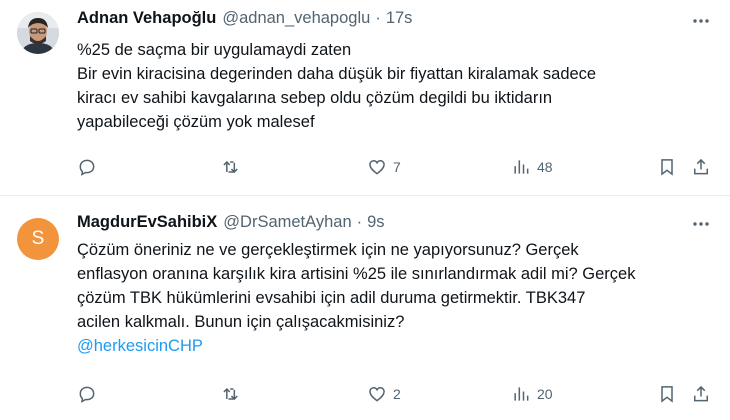 The height and width of the screenshot is (420, 730). Describe the element at coordinates (399, 18) in the screenshot. I see `timestamp: 17s` at that location.